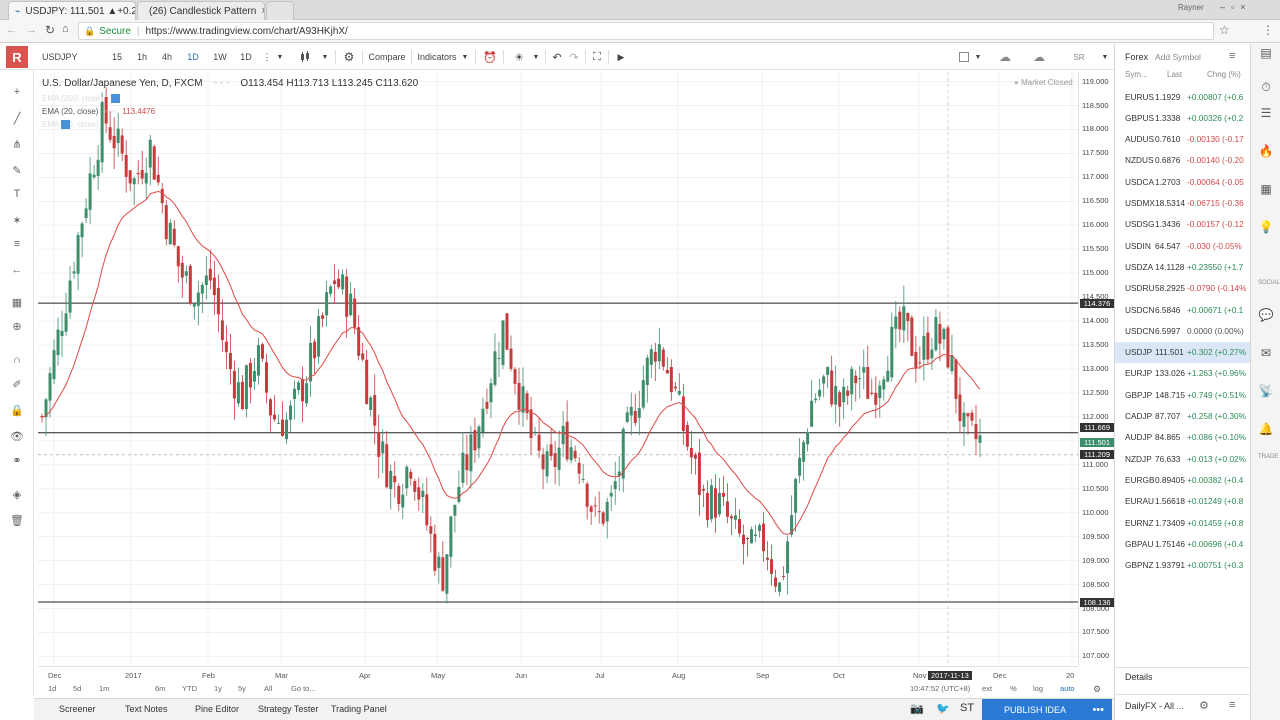 The image size is (1280, 720). What do you see at coordinates (359, 709) in the screenshot?
I see `tab-trading-panel: Trading Panel` at bounding box center [359, 709].